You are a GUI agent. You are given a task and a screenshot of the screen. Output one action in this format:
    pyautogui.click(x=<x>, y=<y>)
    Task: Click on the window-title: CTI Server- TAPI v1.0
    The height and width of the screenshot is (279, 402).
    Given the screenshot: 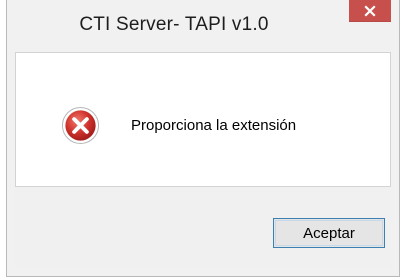 What is the action you would take?
    pyautogui.click(x=174, y=24)
    